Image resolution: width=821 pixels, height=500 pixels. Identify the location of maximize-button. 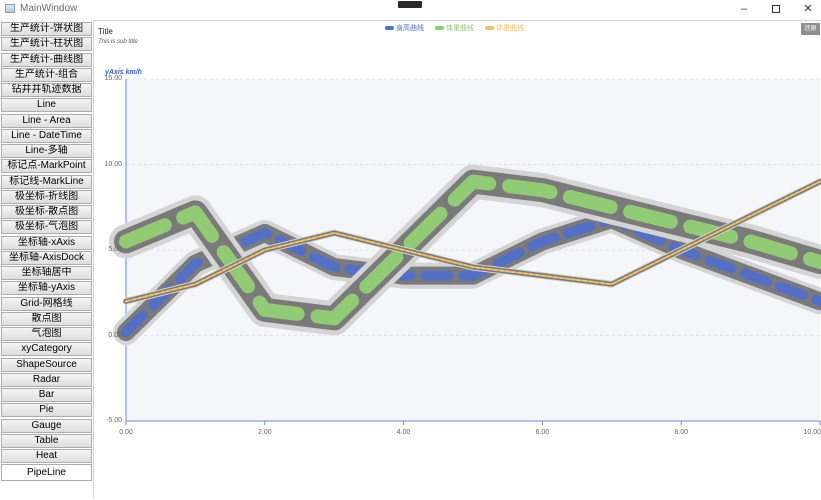
(776, 9).